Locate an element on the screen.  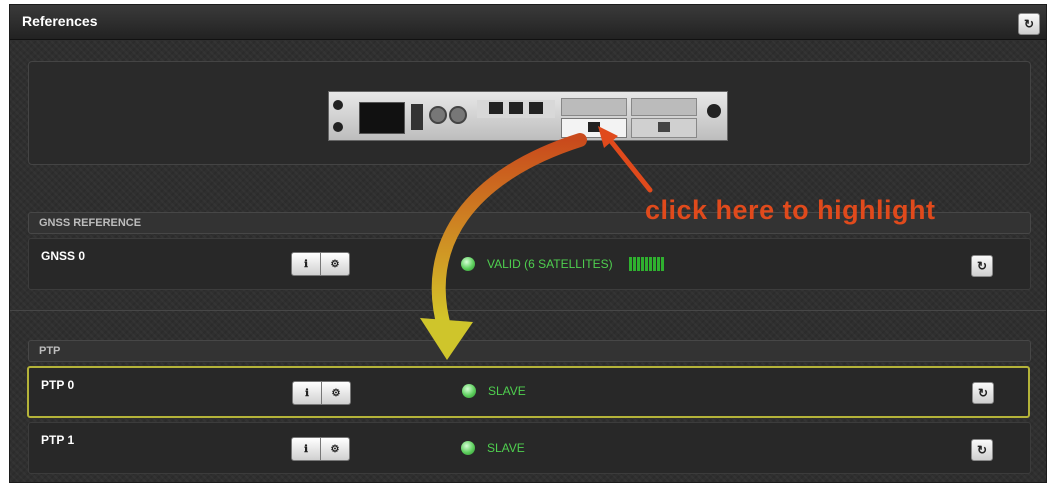
curved-arrow-shaft is located at coordinates (509, 235).